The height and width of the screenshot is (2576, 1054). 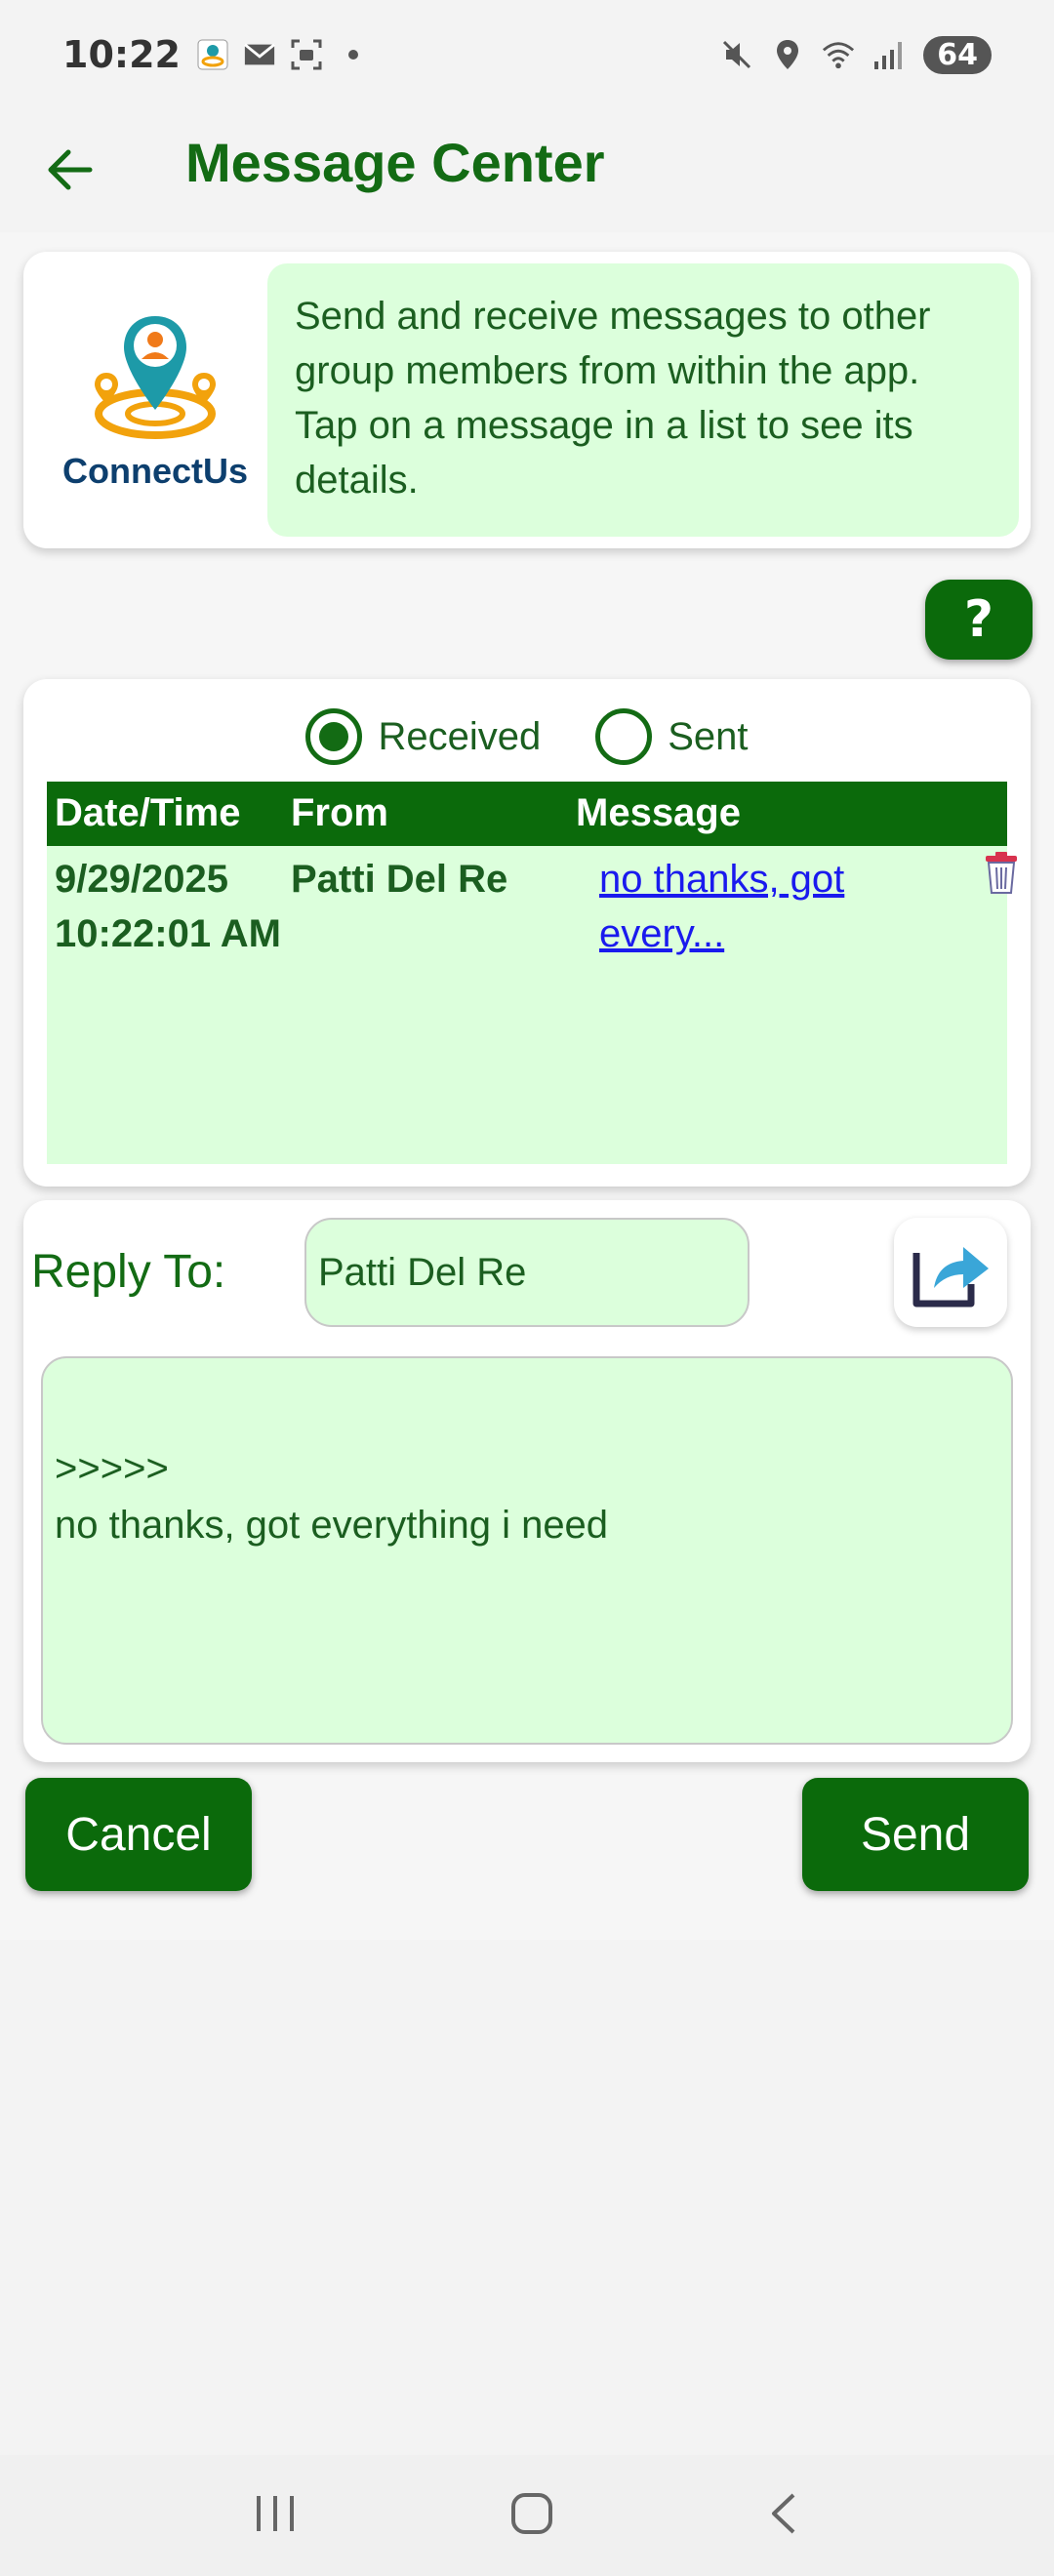 What do you see at coordinates (148, 812) in the screenshot?
I see `header-datetime: Date/Time` at bounding box center [148, 812].